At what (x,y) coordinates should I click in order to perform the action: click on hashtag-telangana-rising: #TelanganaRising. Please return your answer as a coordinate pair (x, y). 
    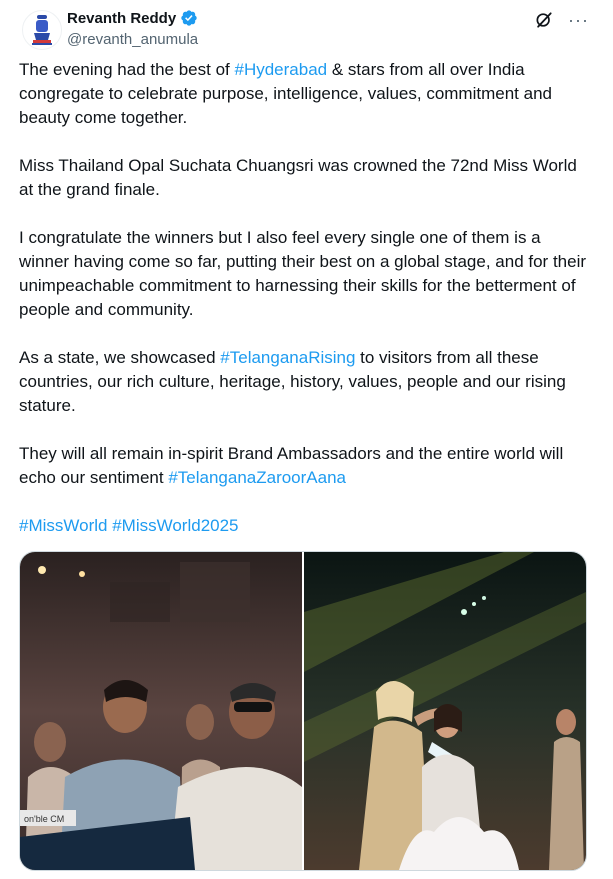
    Looking at the image, I should click on (287, 357).